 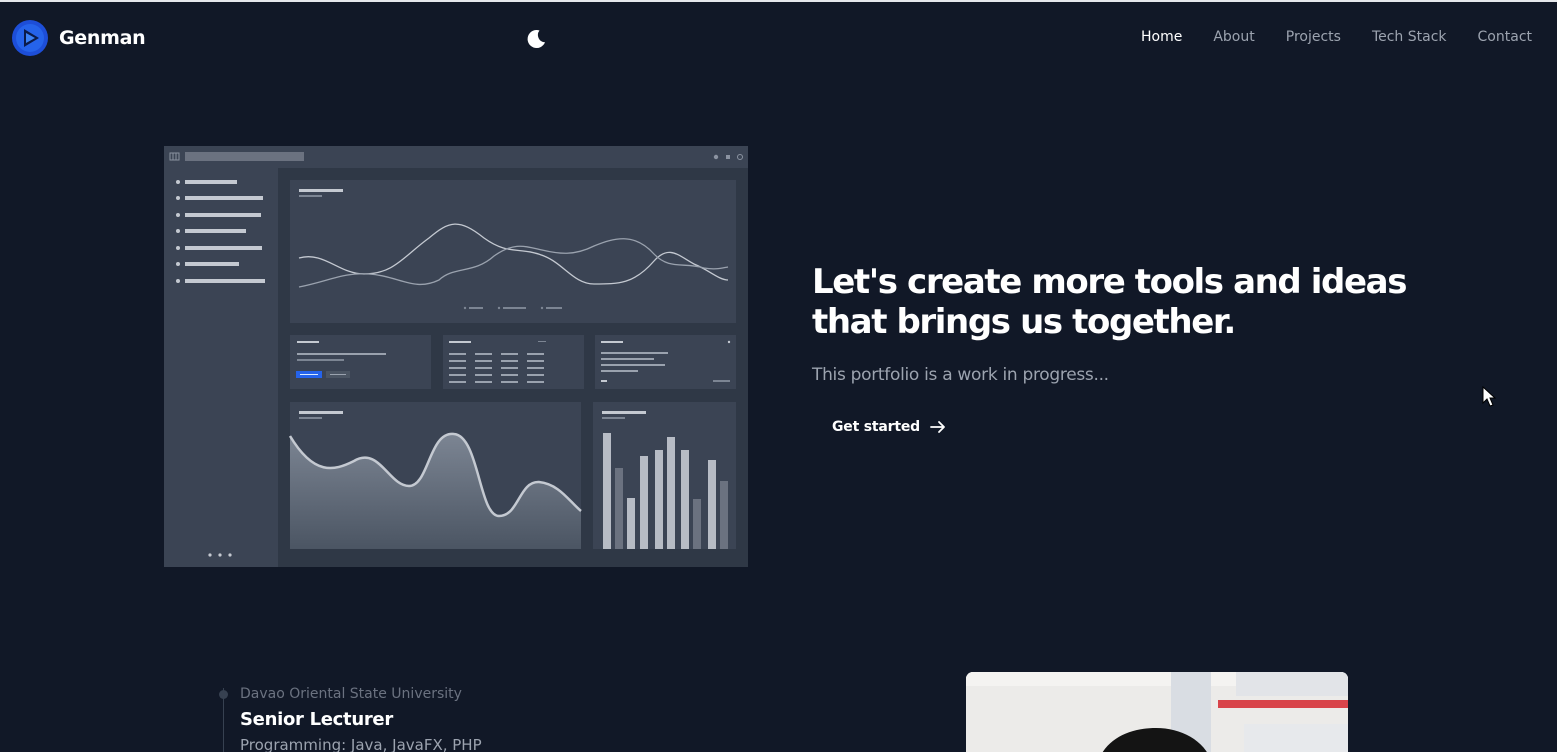 I want to click on get-started-button: Get started, so click(x=889, y=427).